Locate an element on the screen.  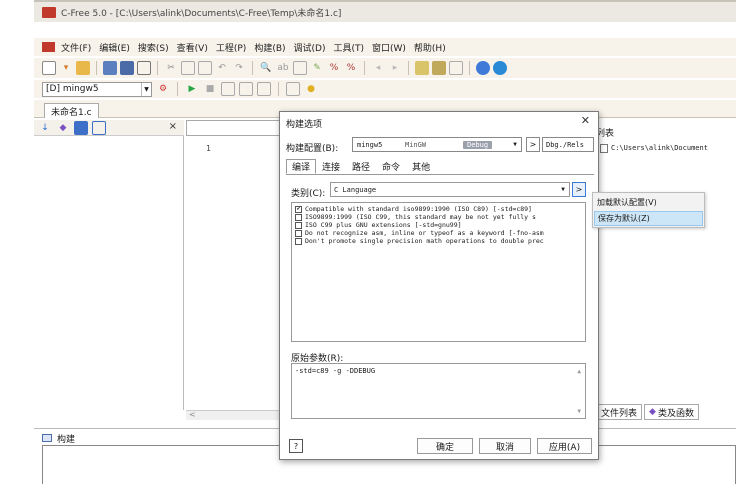
about-icon is located at coordinates (500, 68).